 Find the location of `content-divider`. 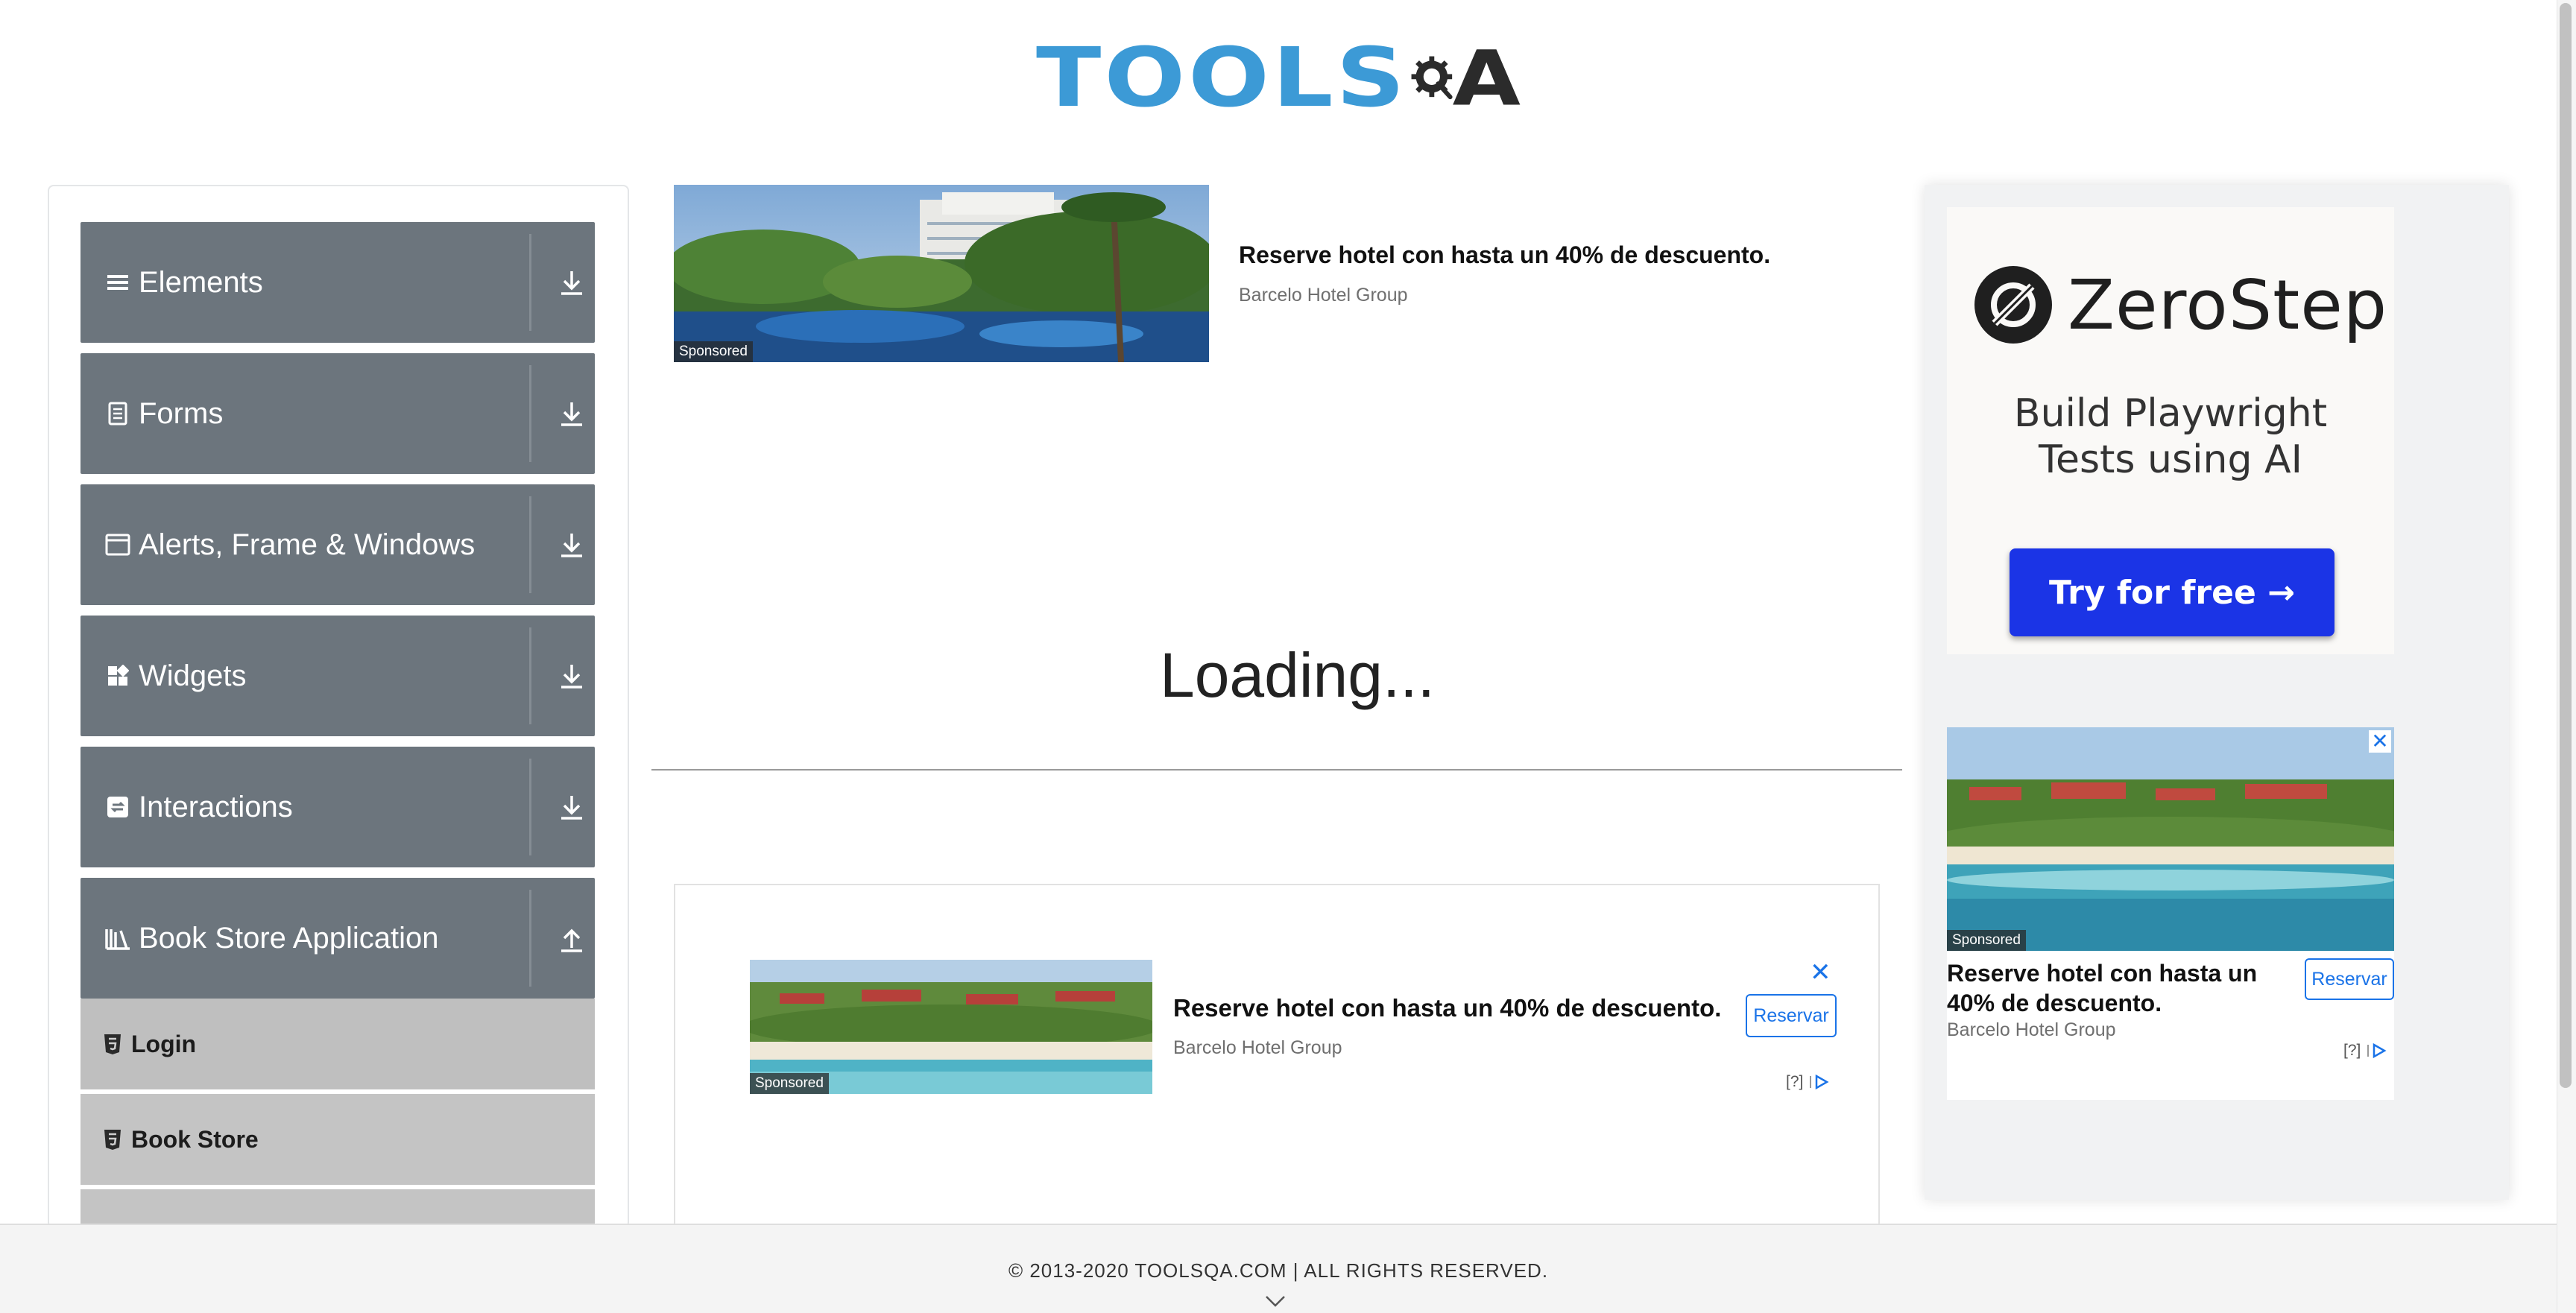

content-divider is located at coordinates (1276, 770).